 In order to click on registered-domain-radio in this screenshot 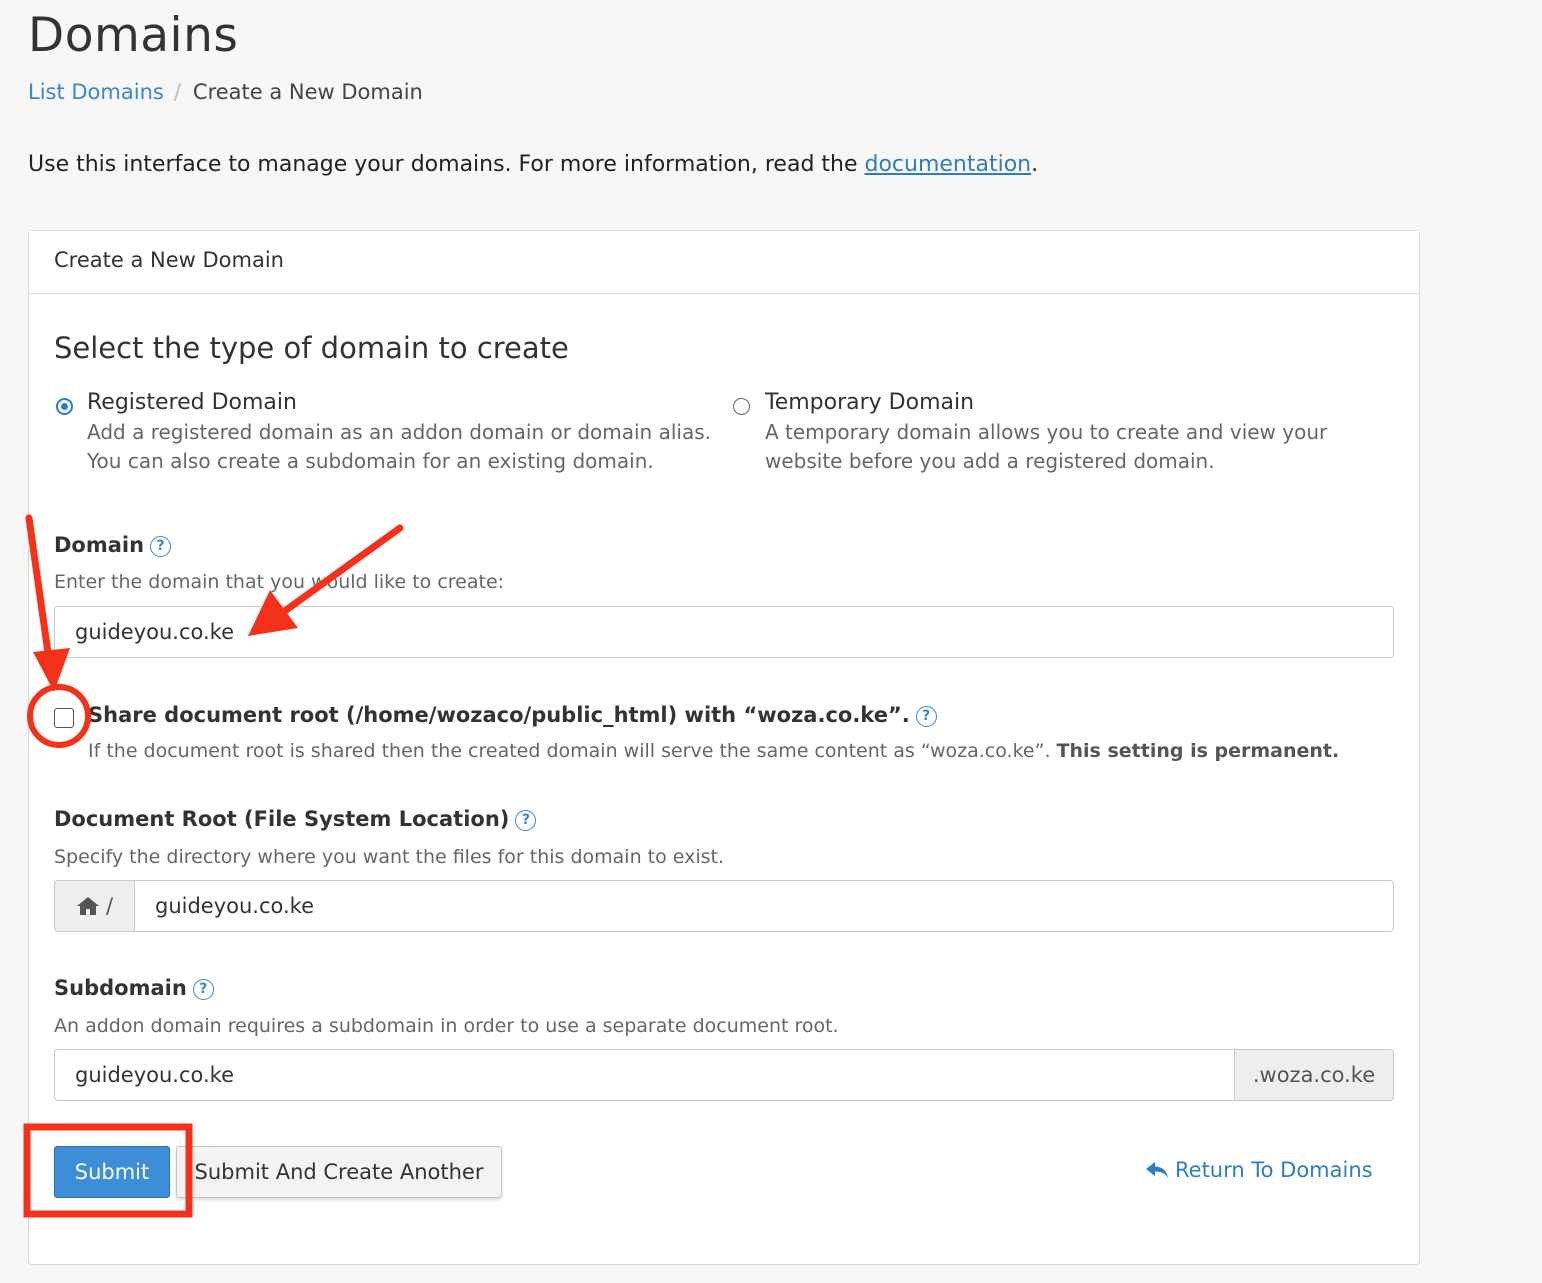, I will do `click(64, 406)`.